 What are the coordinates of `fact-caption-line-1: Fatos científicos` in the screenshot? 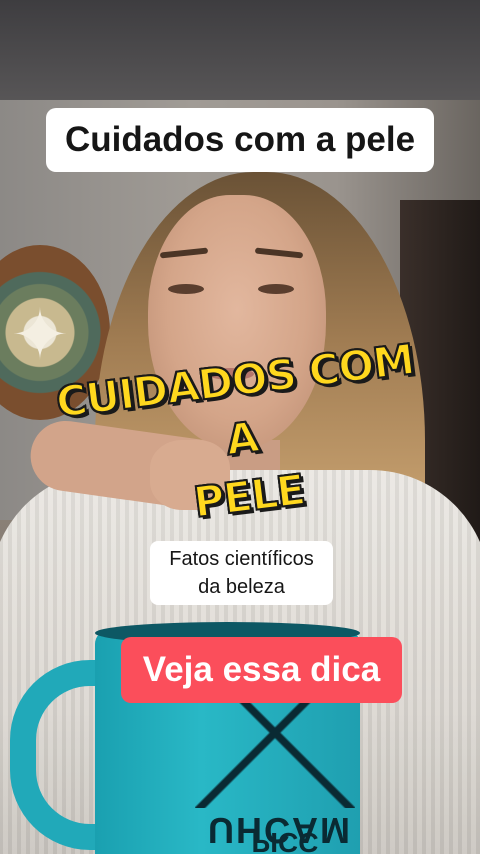 It's located at (241, 559).